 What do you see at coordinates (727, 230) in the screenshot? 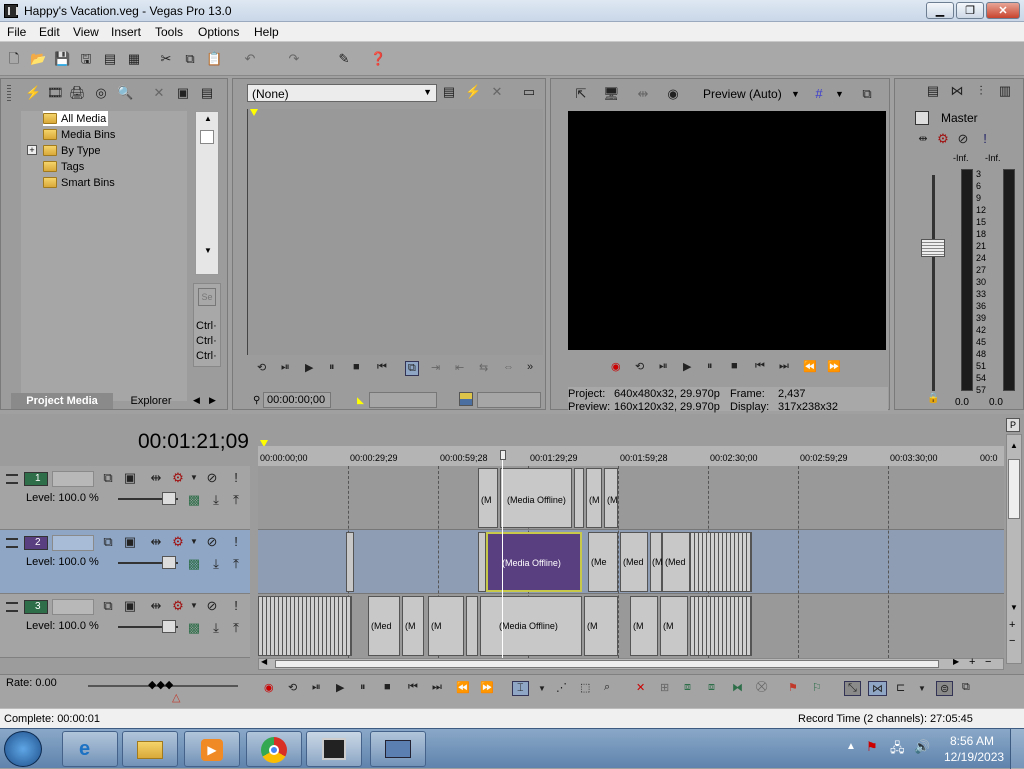
I see `video-preview-screen` at bounding box center [727, 230].